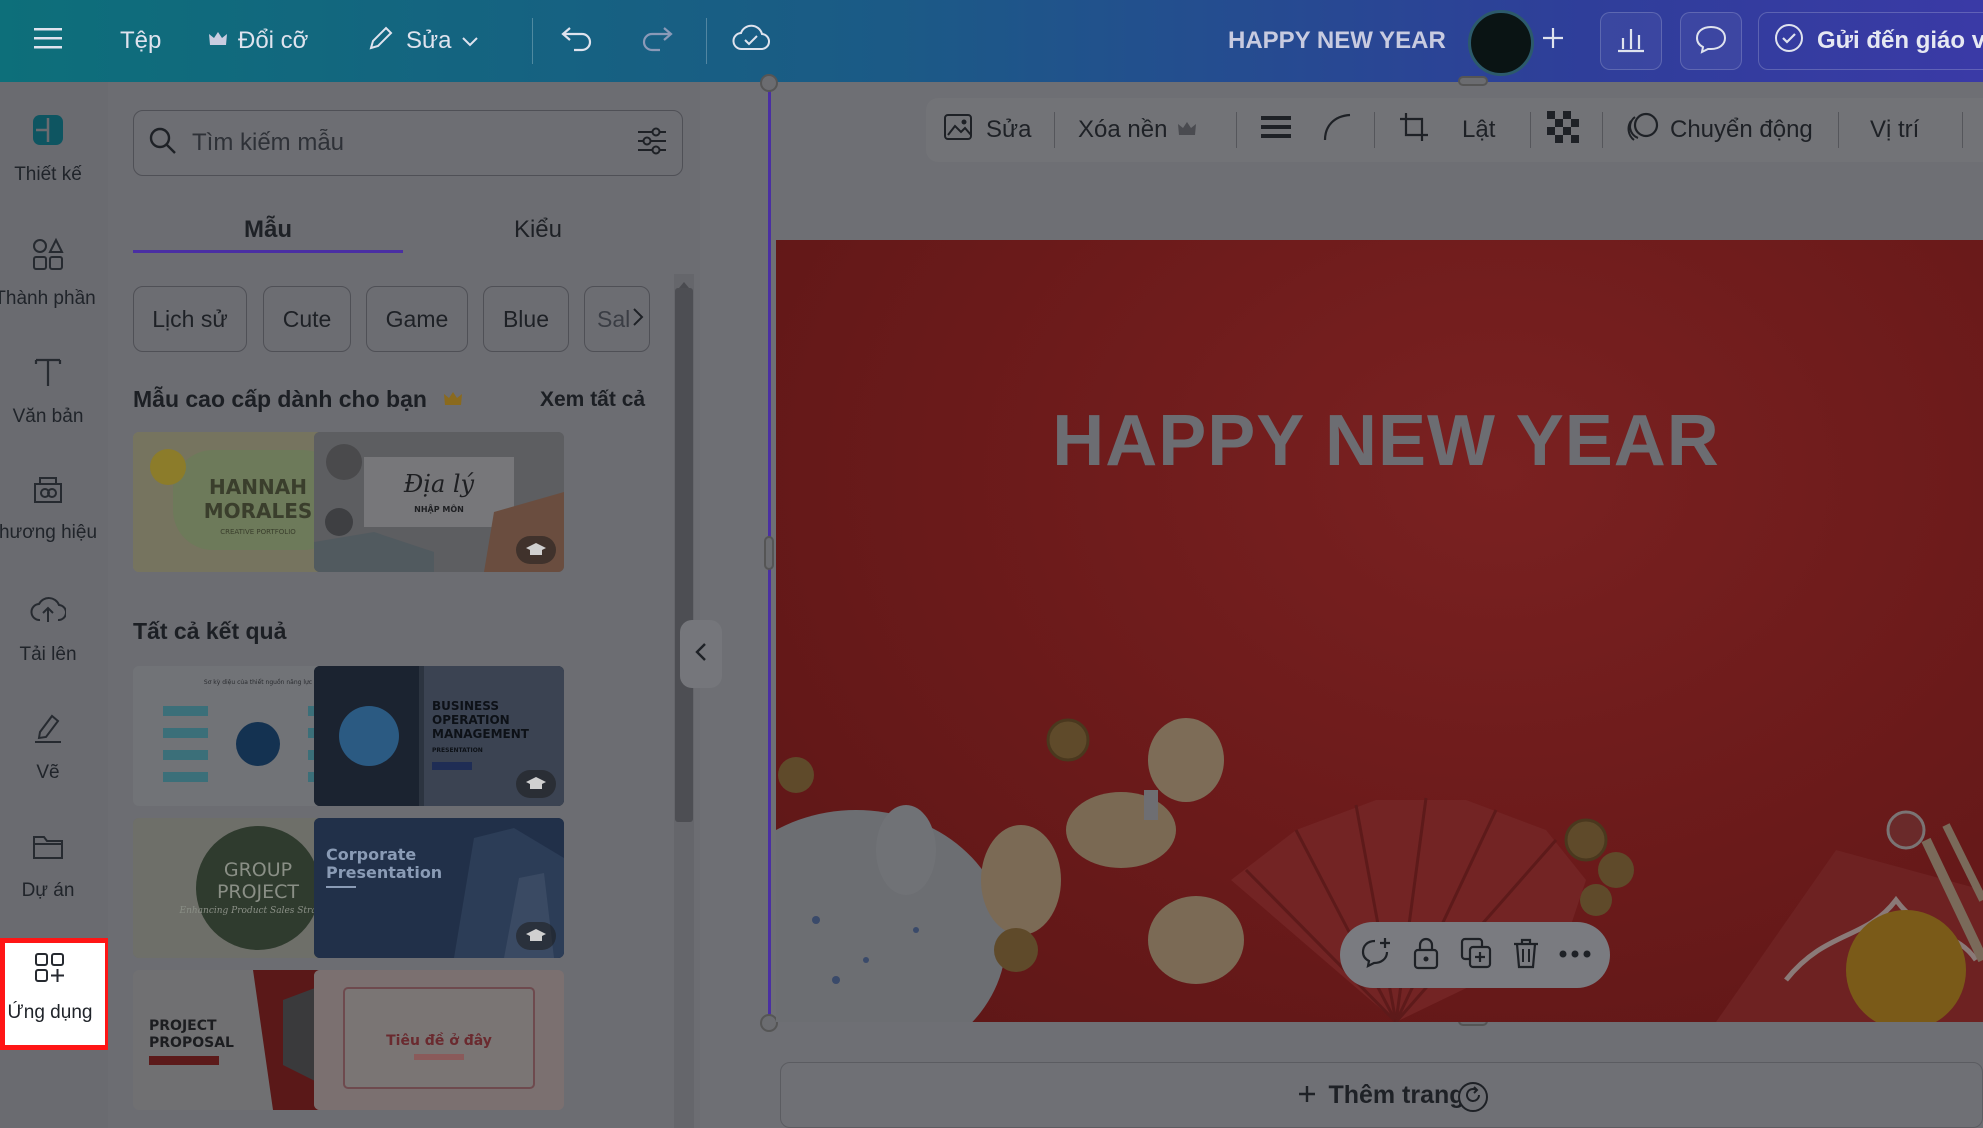 This screenshot has width=1983, height=1128. Describe the element at coordinates (1009, 129) in the screenshot. I see `edit-image-label: Sửa` at that location.